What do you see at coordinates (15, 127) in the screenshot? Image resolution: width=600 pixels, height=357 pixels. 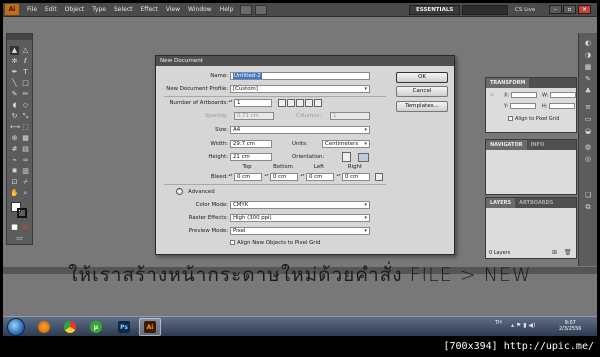 I see `width-tool-icon: ⟷` at bounding box center [15, 127].